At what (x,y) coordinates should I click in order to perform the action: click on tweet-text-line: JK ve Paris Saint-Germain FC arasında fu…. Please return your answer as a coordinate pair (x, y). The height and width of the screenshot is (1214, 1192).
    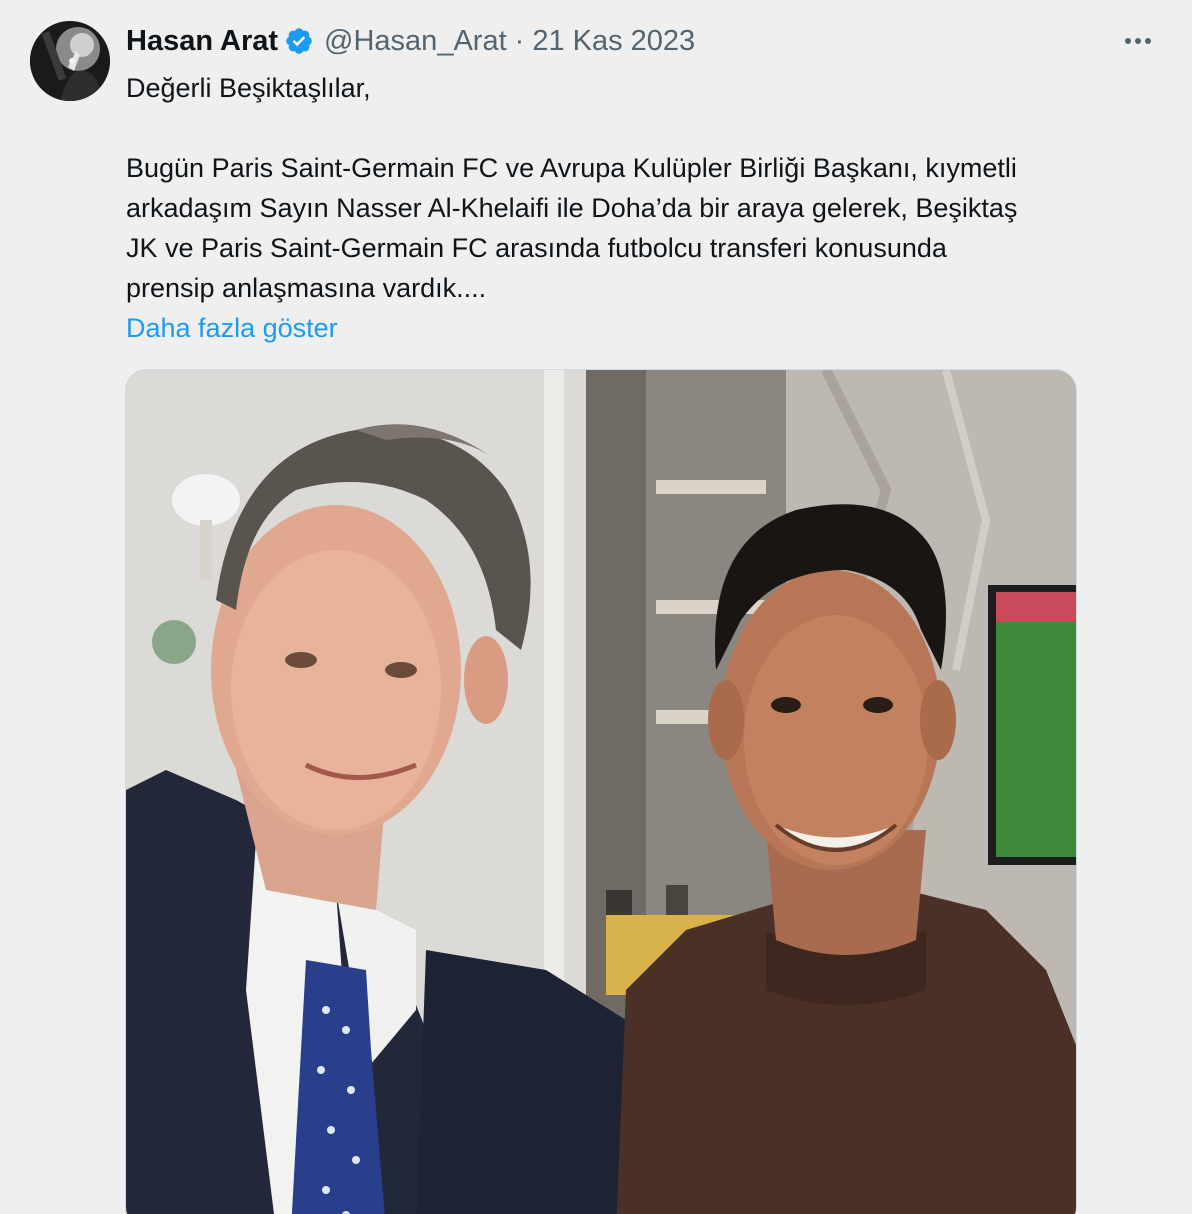
    Looking at the image, I should click on (536, 248).